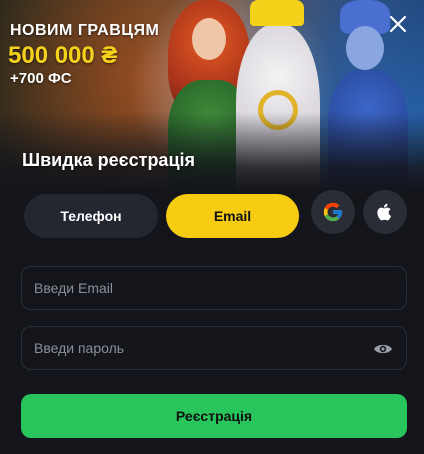 Image resolution: width=424 pixels, height=454 pixels. What do you see at coordinates (109, 160) in the screenshot?
I see `modal-title: Швидка реєстрація` at bounding box center [109, 160].